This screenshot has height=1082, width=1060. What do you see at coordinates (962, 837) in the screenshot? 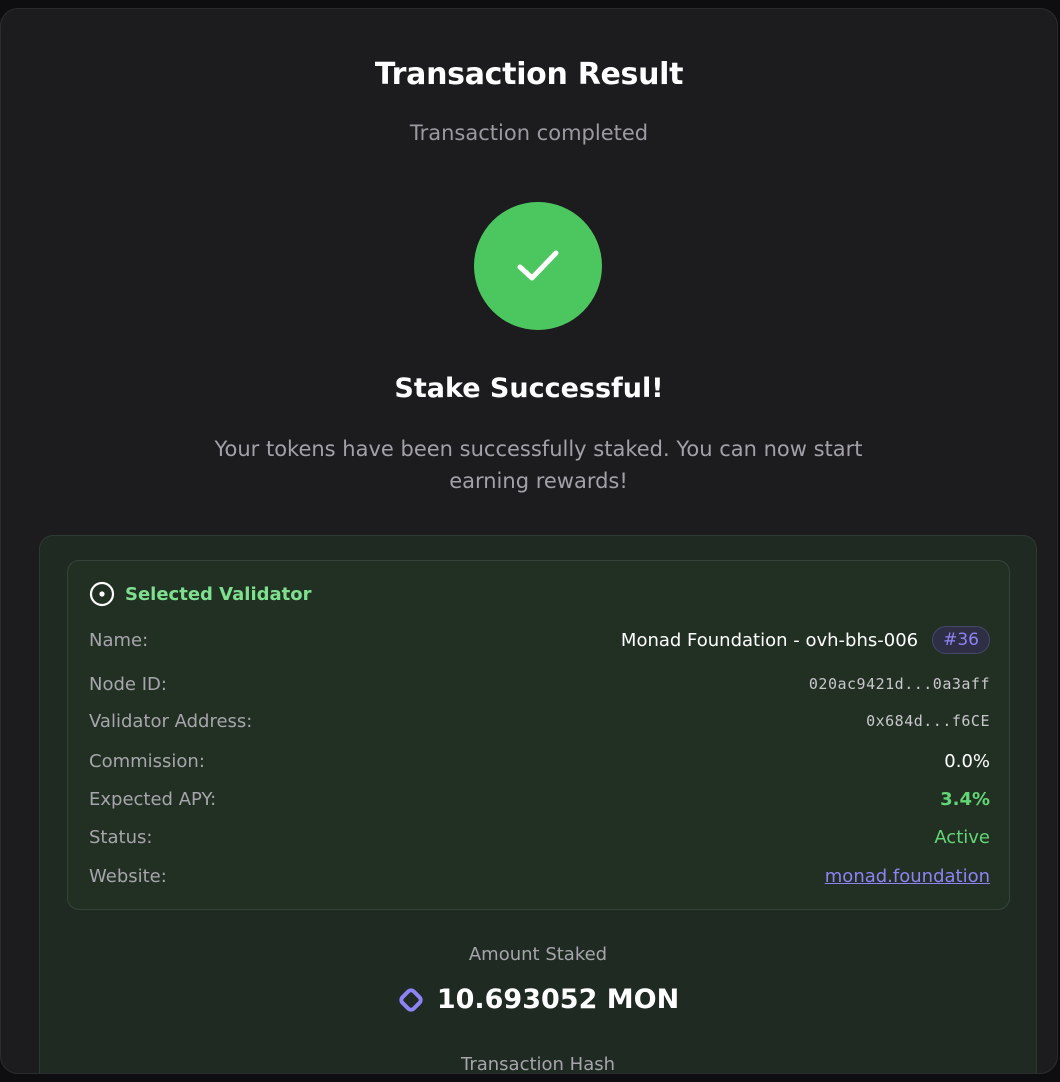
I see `status-value: Active` at bounding box center [962, 837].